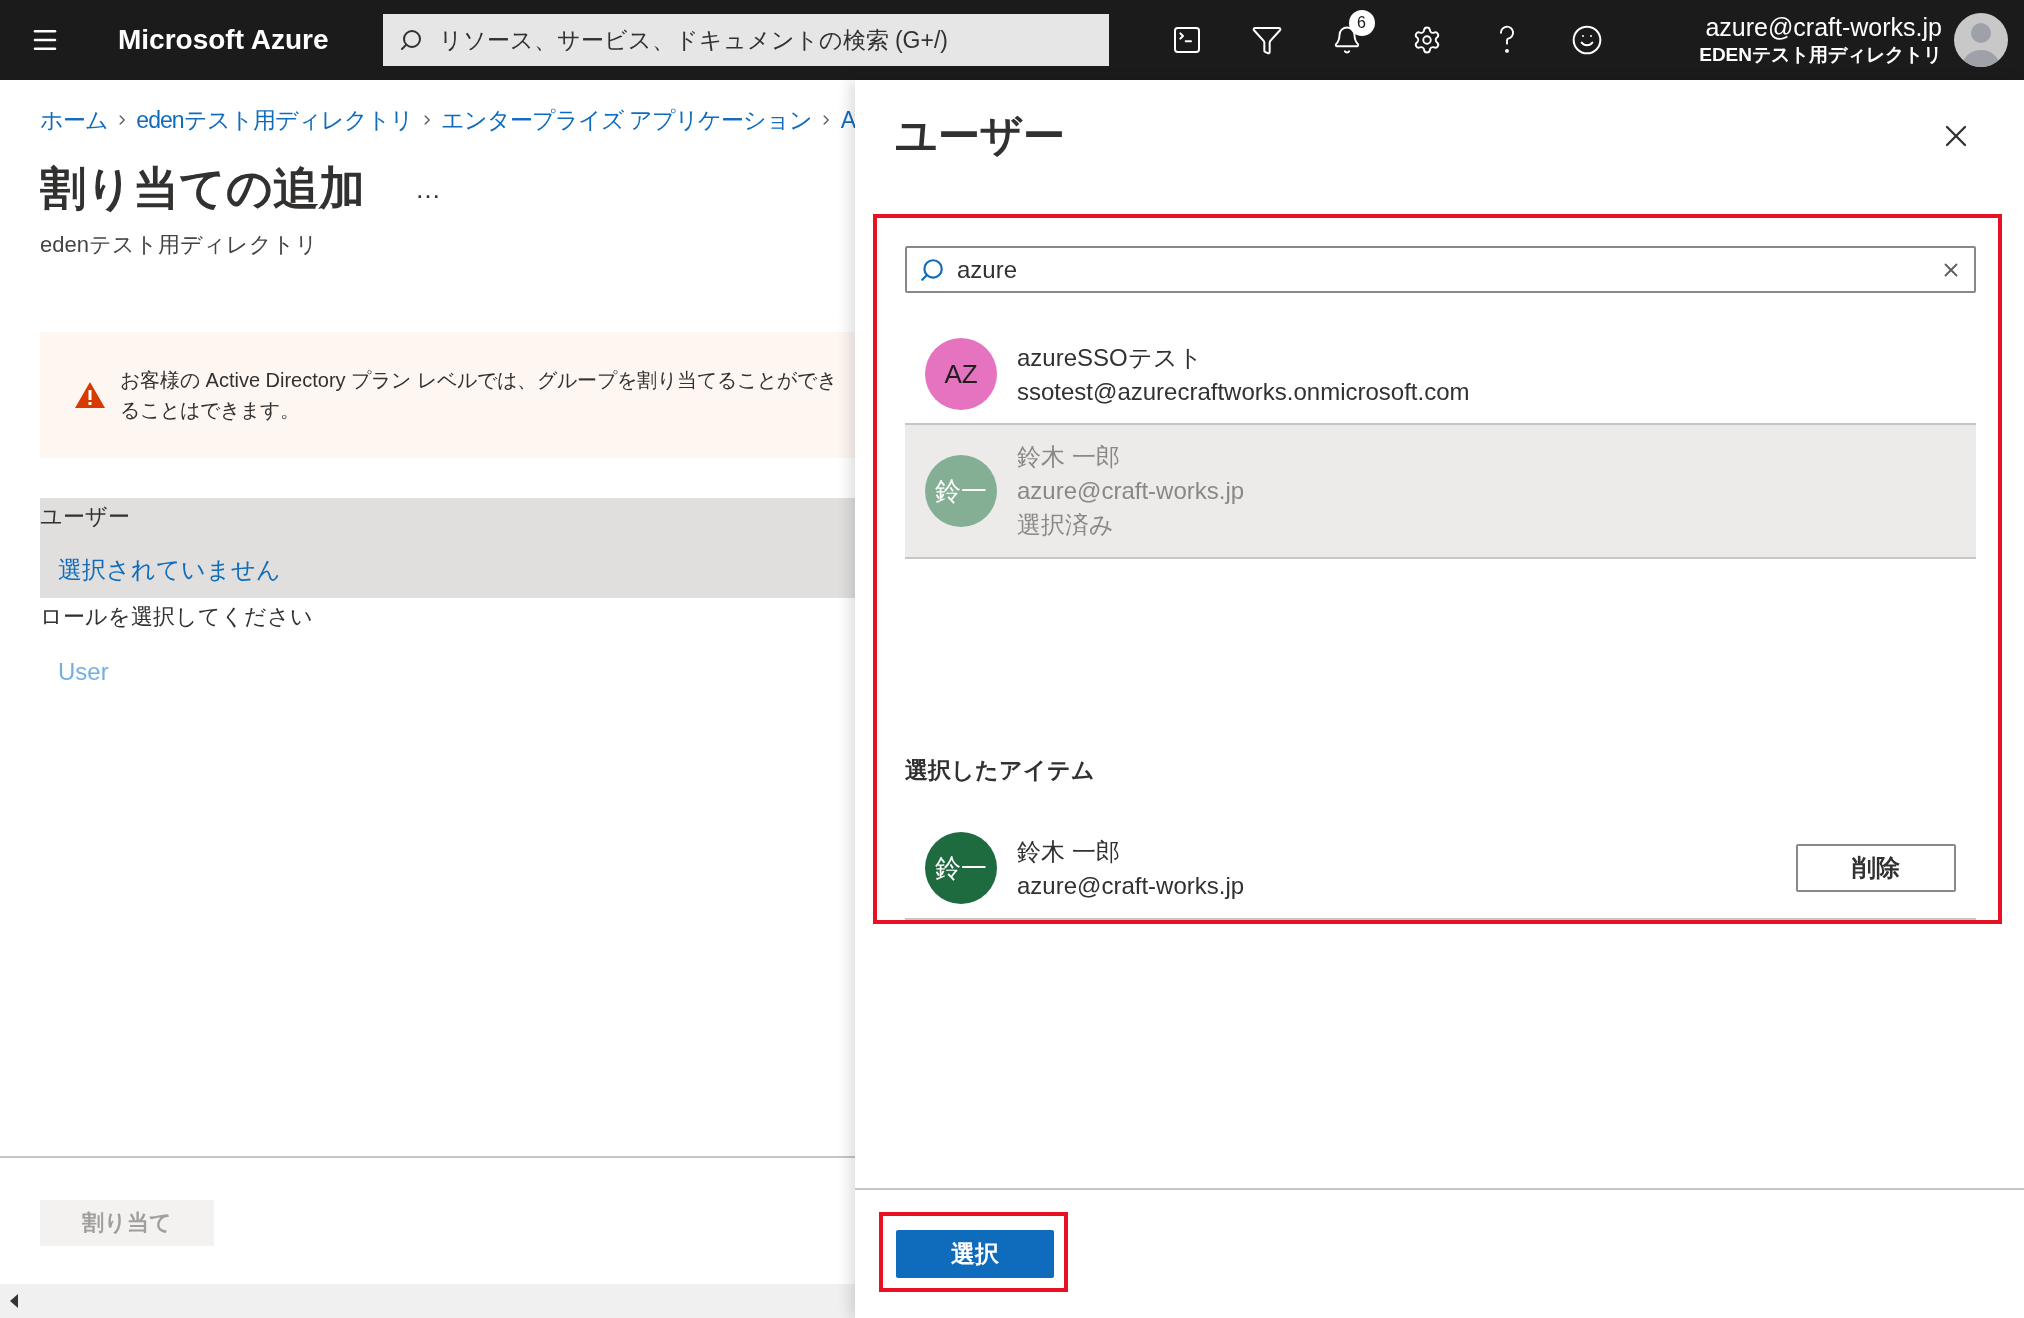  I want to click on select-button: 選択, so click(975, 1254).